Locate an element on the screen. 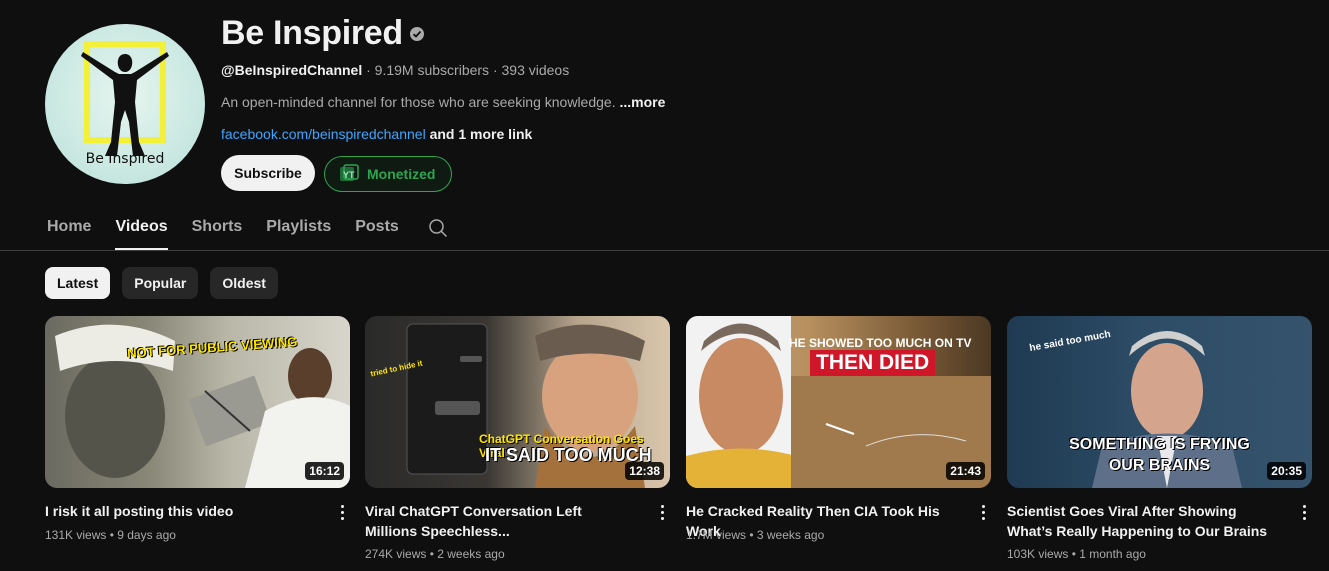 Image resolution: width=1329 pixels, height=571 pixels. video-title: I risk it all posting this video is located at coordinates (180, 511).